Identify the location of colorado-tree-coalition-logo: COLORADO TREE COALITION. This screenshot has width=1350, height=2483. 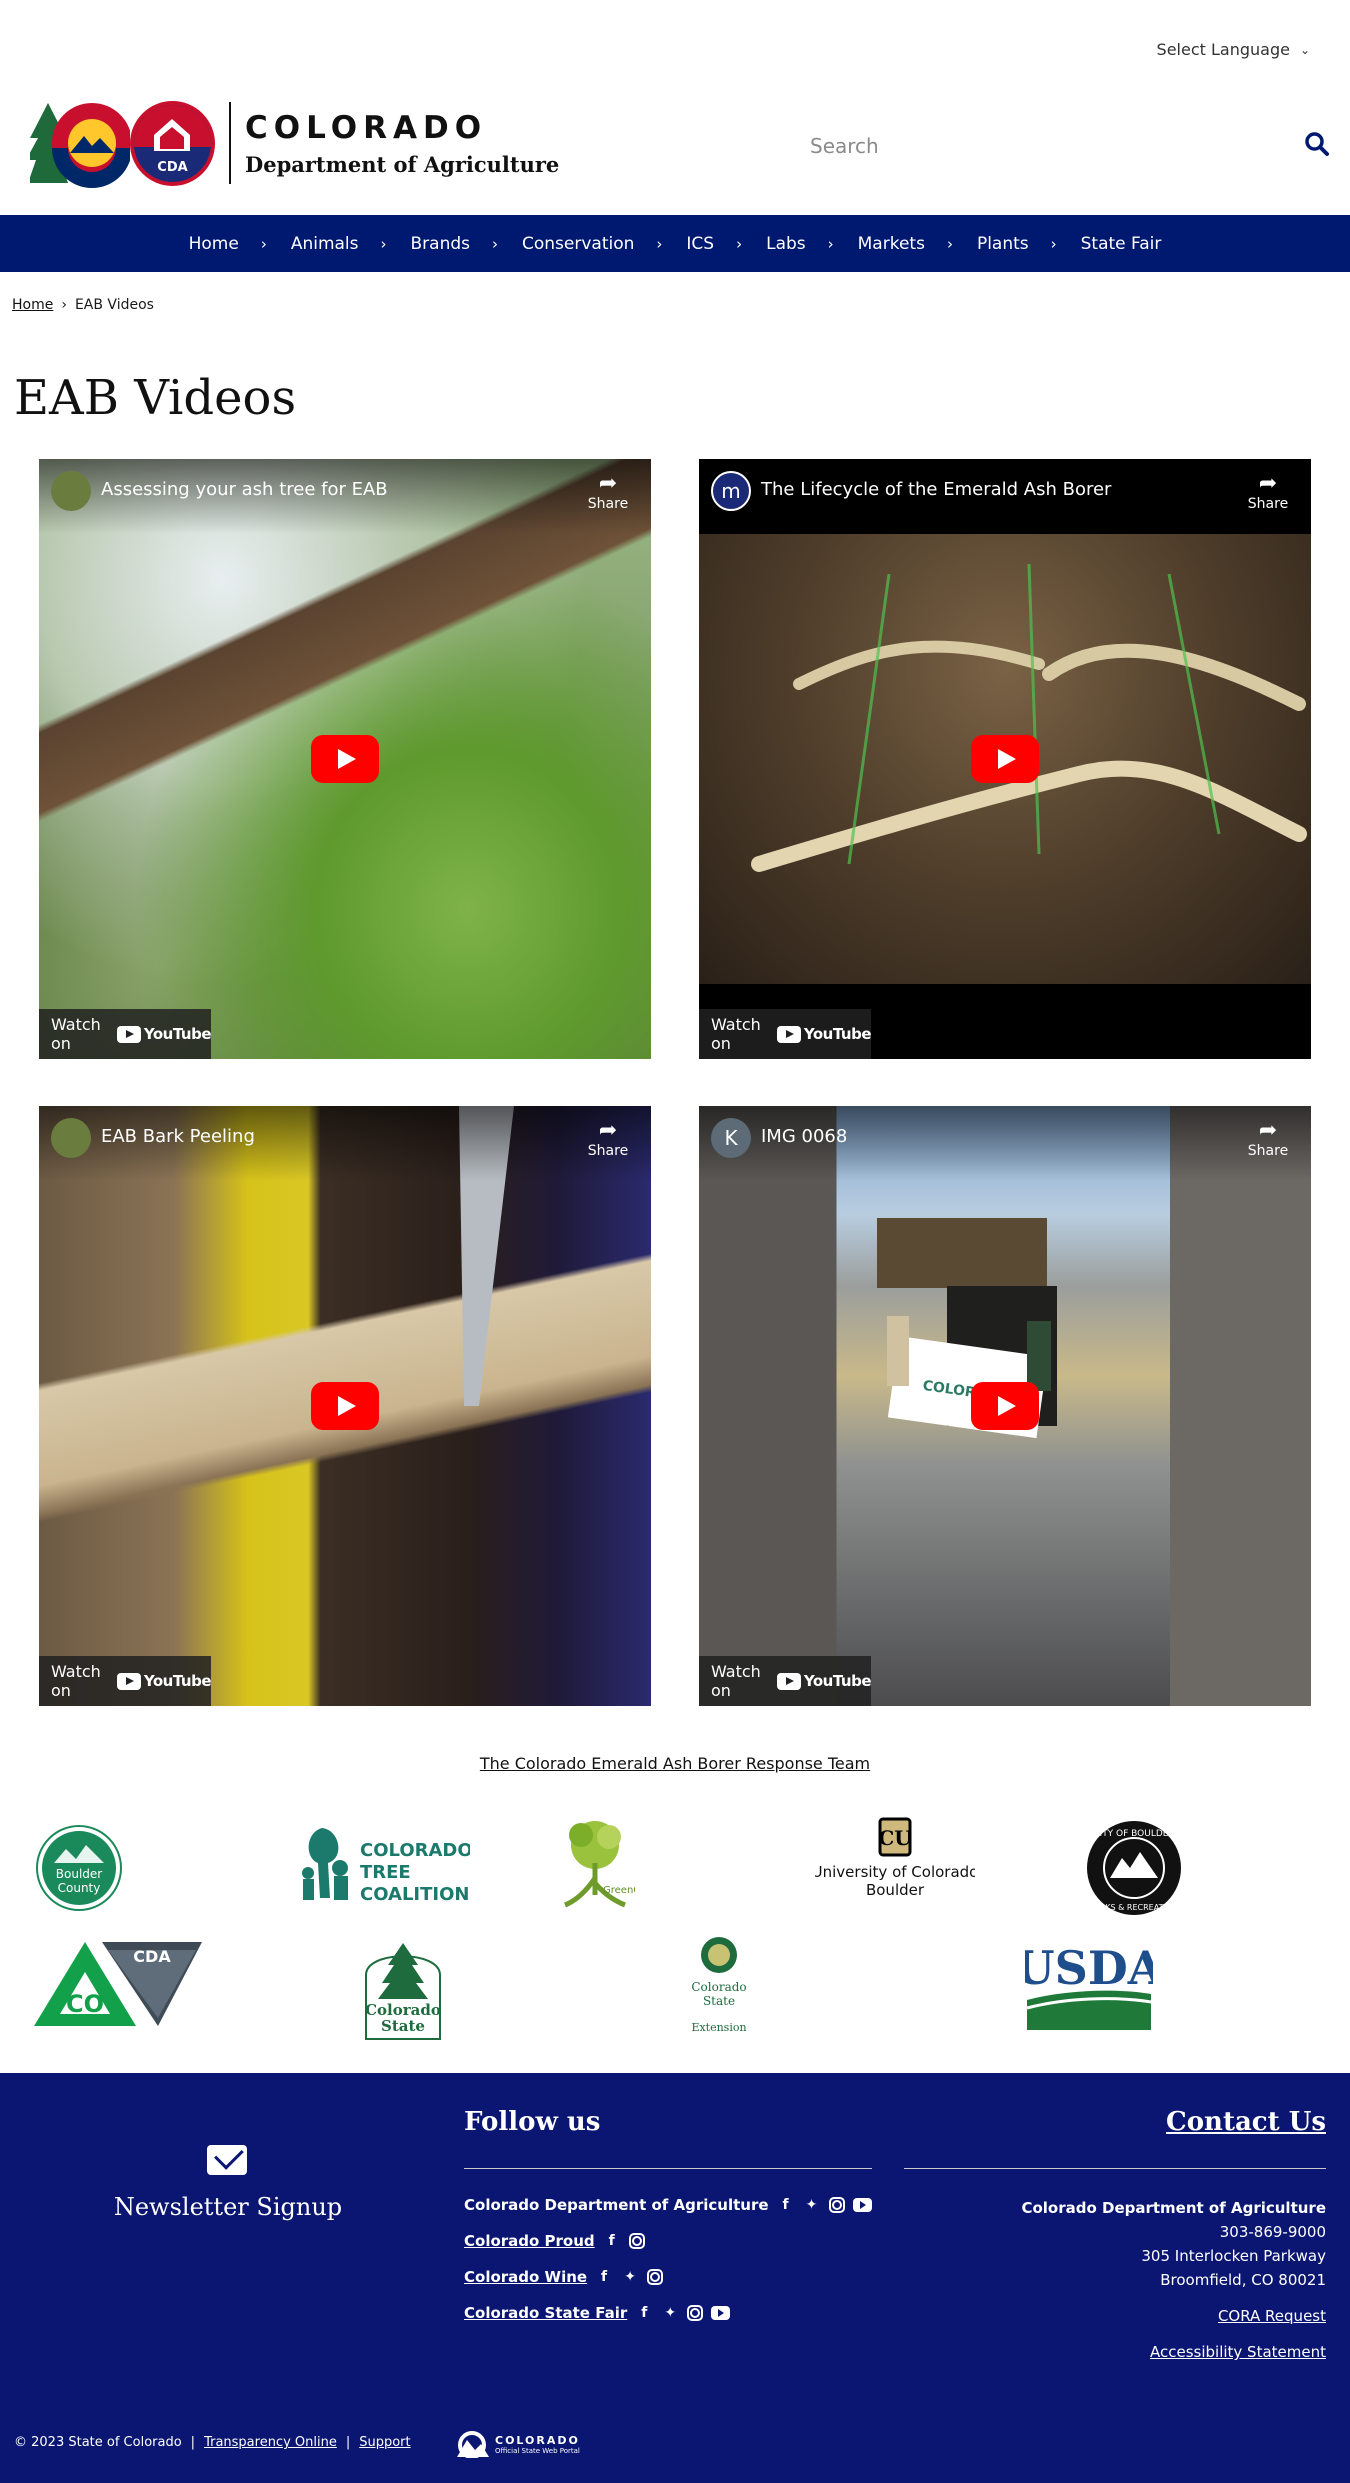
(385, 1861).